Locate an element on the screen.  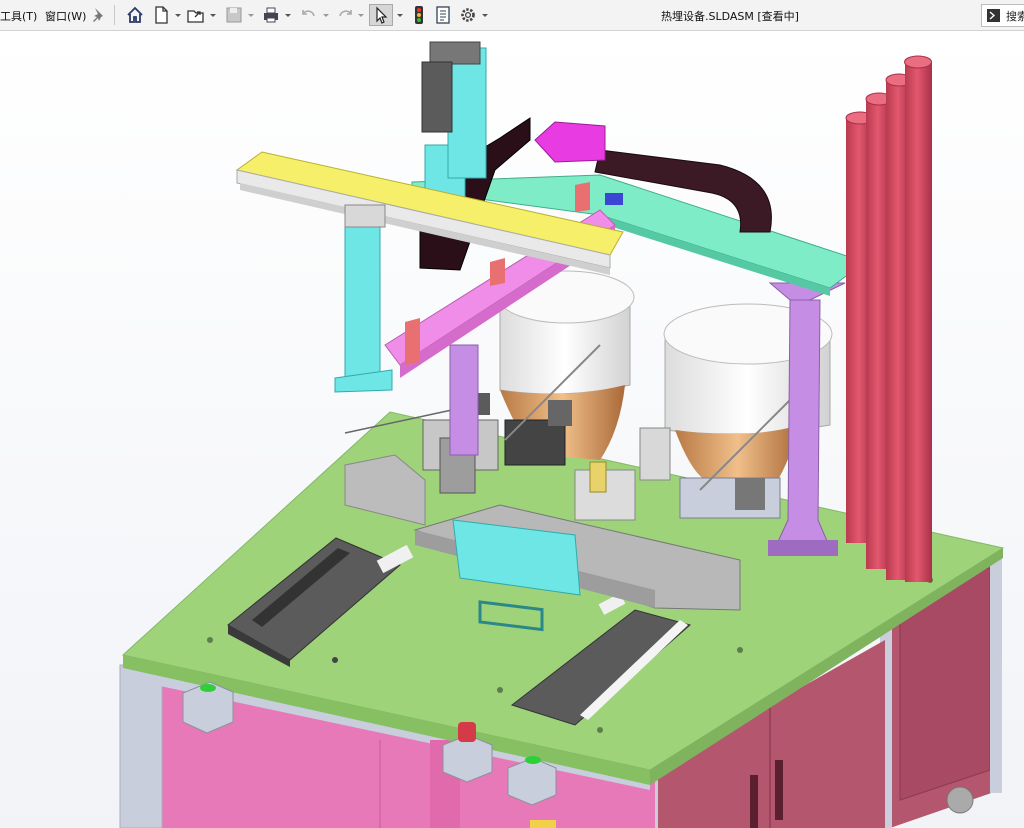
toolbar-separator is located at coordinates (114, 15).